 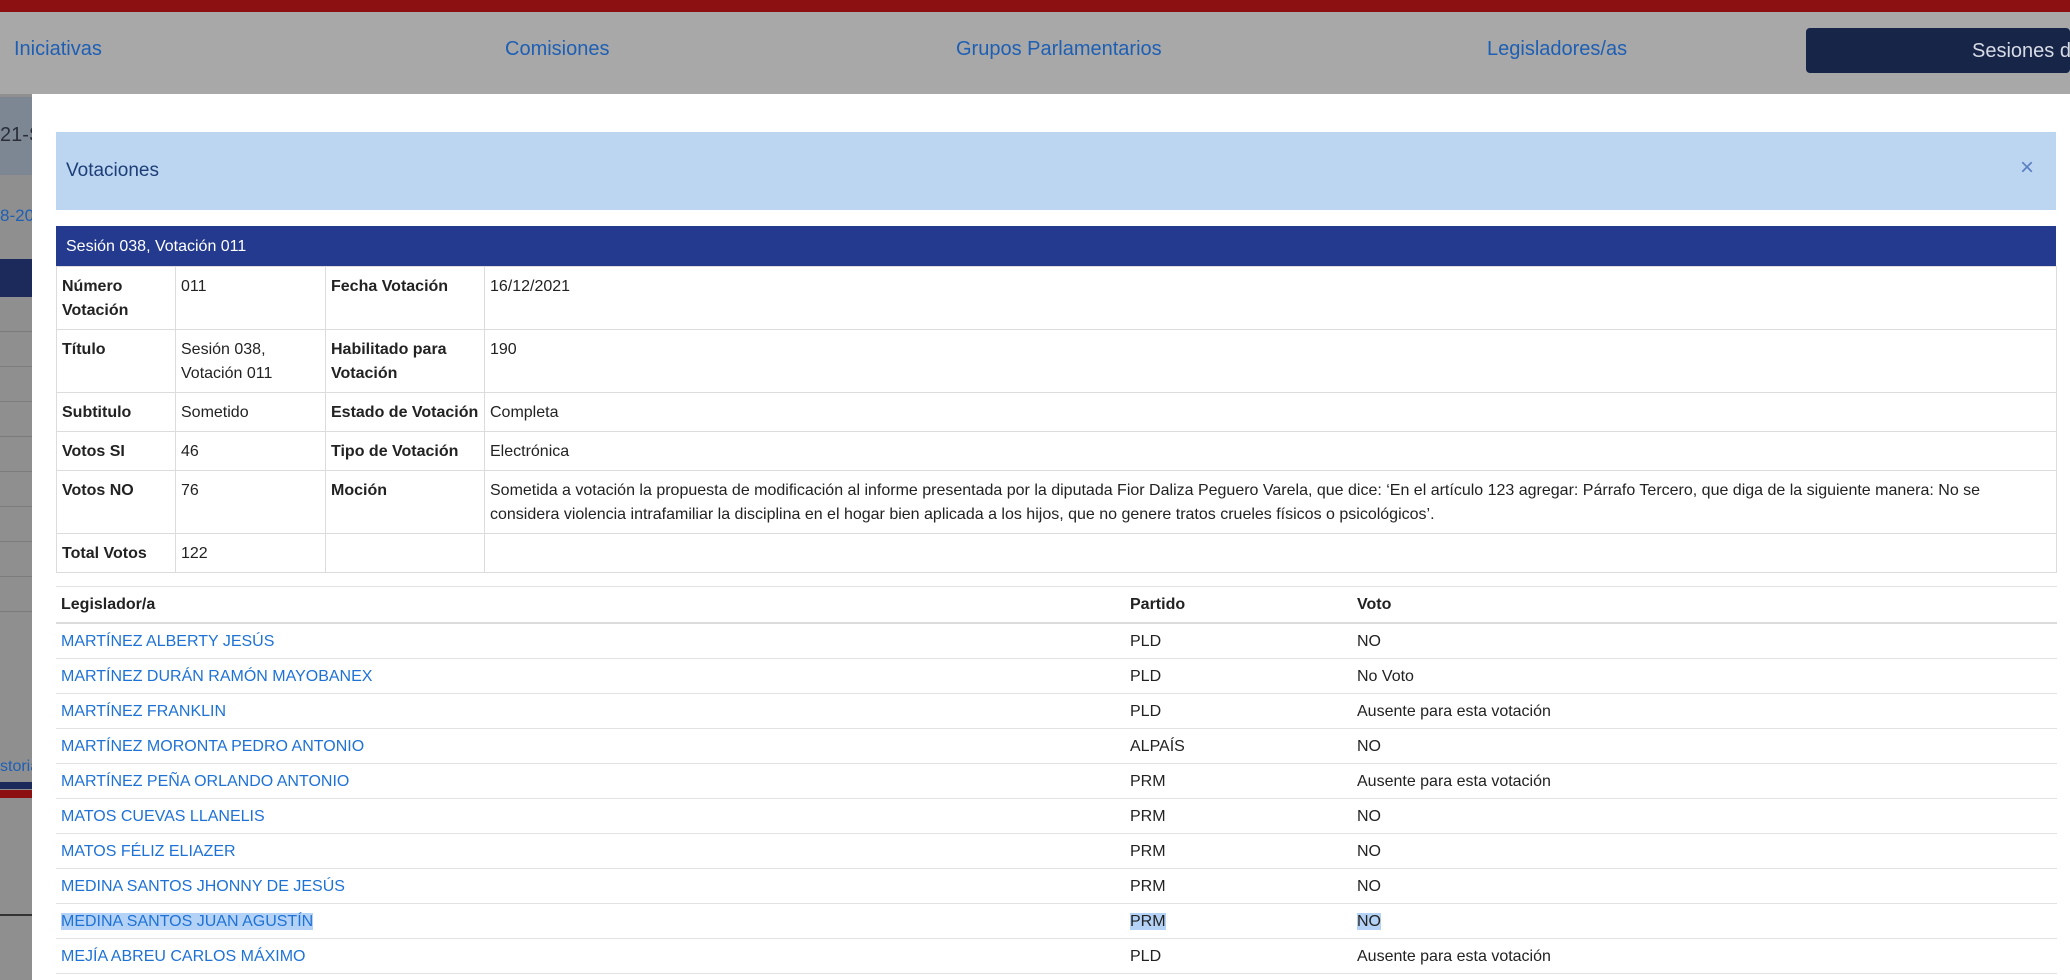 What do you see at coordinates (557, 49) in the screenshot?
I see `nav-comisiones: Comisiones` at bounding box center [557, 49].